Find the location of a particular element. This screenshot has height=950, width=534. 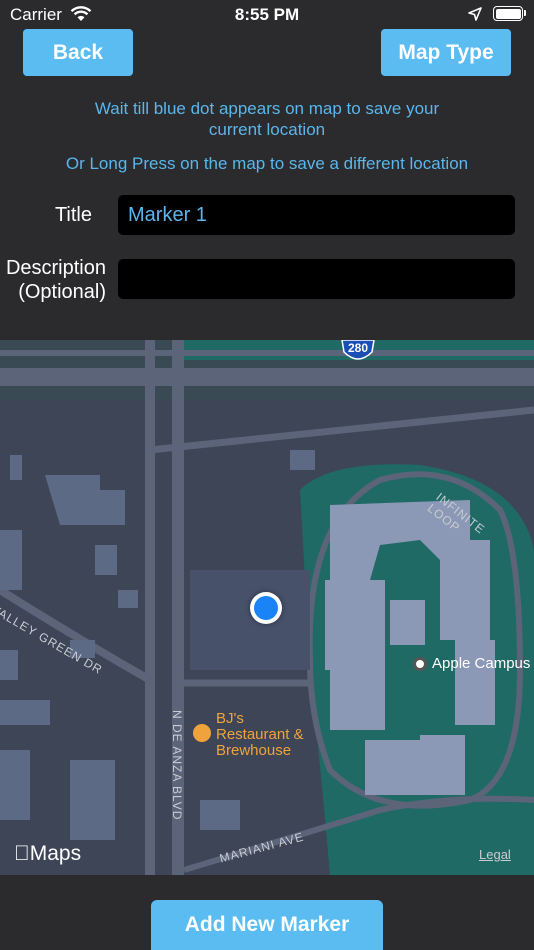

description-label: Description (Optional) is located at coordinates (53, 280).